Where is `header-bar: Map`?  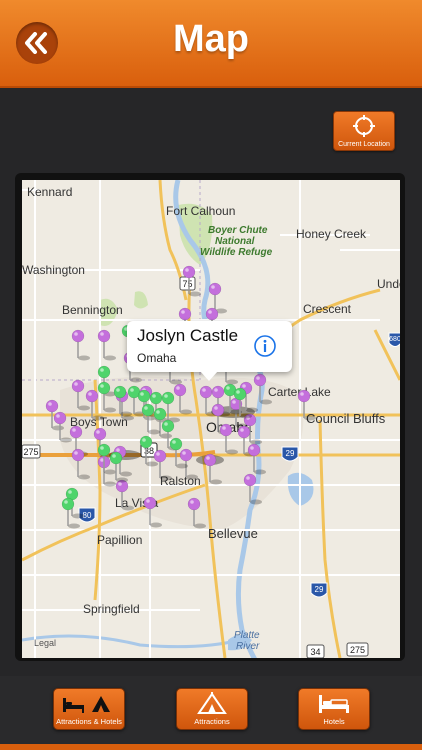 header-bar: Map is located at coordinates (211, 44).